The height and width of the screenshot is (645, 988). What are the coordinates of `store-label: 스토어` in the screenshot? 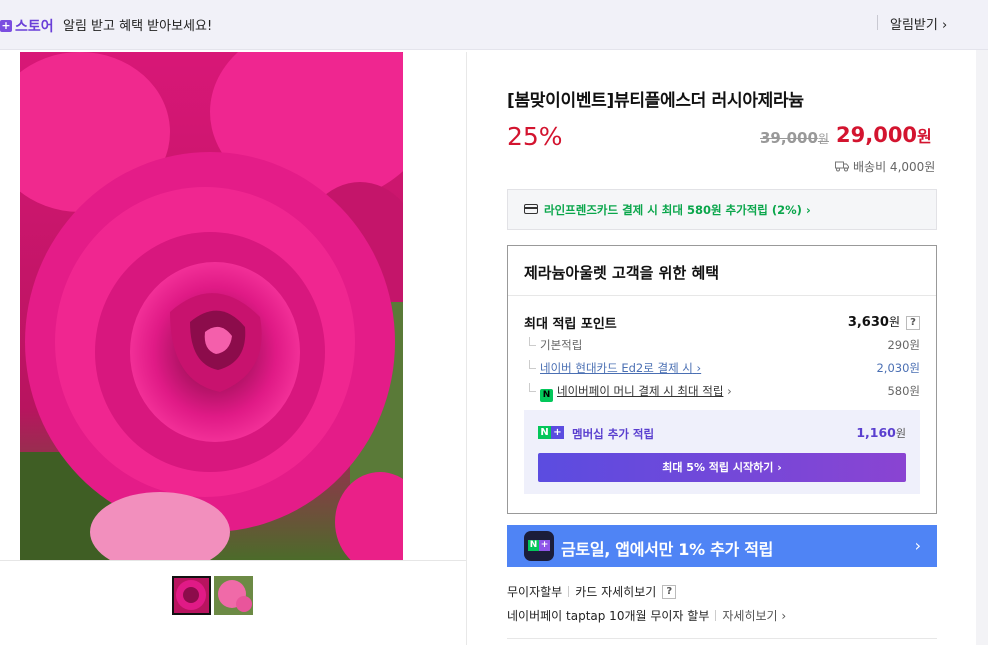 It's located at (34, 27).